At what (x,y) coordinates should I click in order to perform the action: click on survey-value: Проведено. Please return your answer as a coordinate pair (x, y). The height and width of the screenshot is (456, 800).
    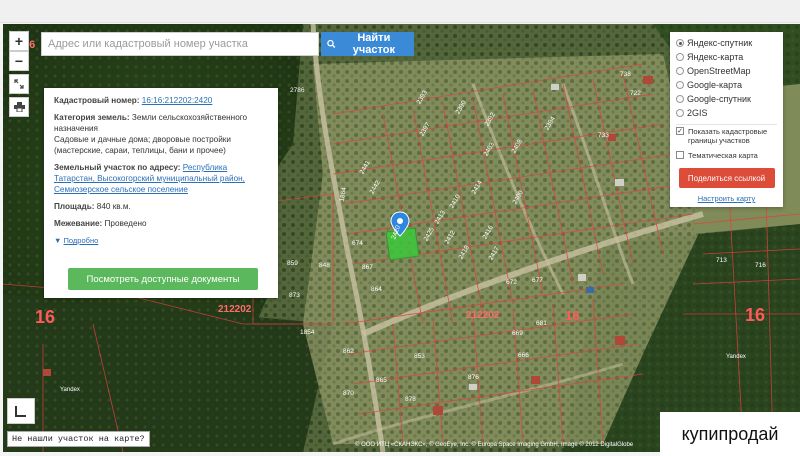
    Looking at the image, I should click on (125, 223).